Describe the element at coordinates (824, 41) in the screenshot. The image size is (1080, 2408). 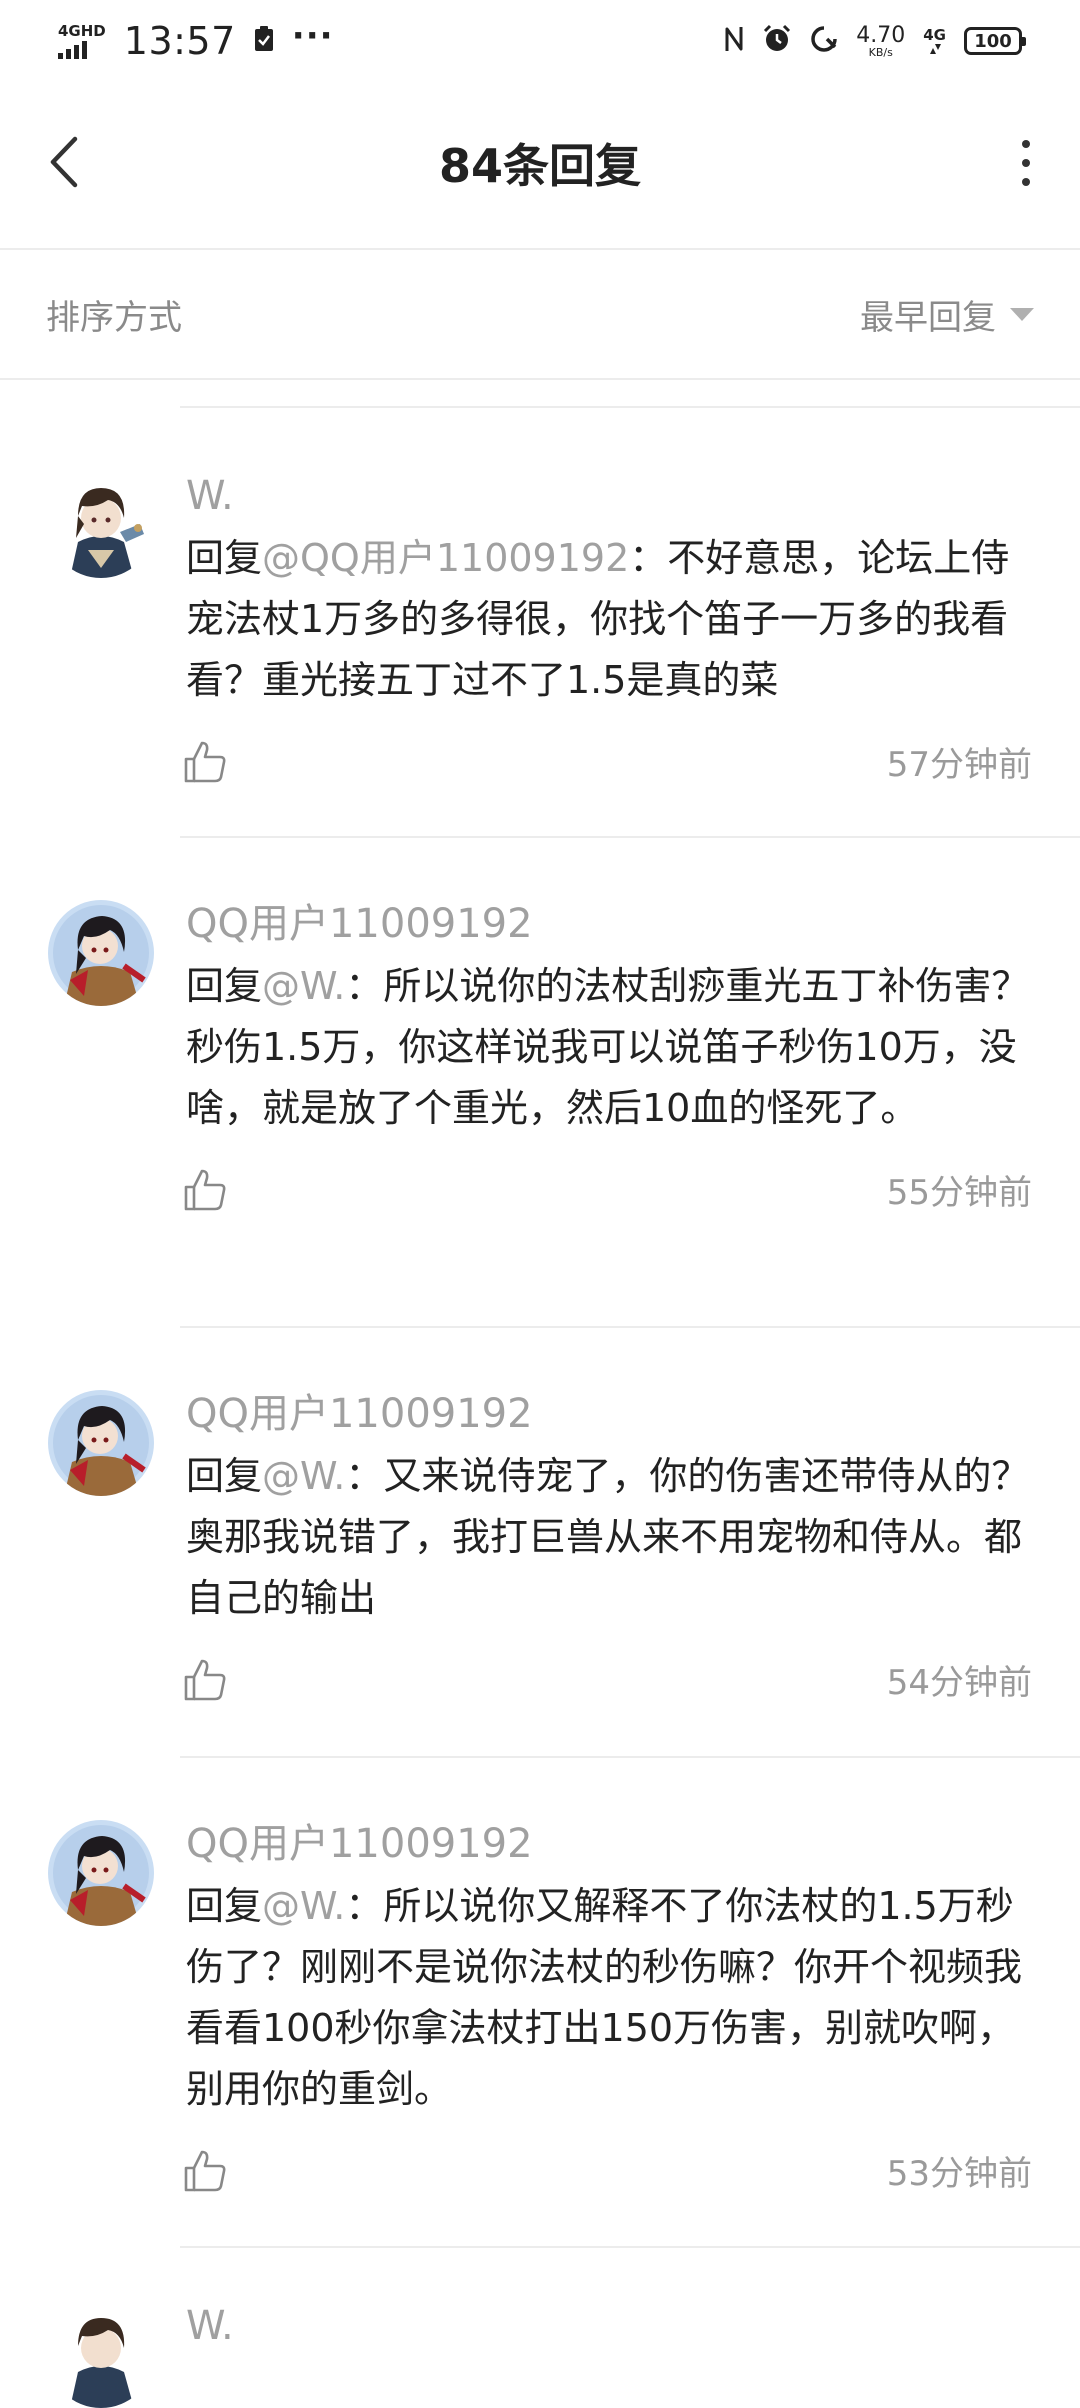
I see `data-saver-icon` at that location.